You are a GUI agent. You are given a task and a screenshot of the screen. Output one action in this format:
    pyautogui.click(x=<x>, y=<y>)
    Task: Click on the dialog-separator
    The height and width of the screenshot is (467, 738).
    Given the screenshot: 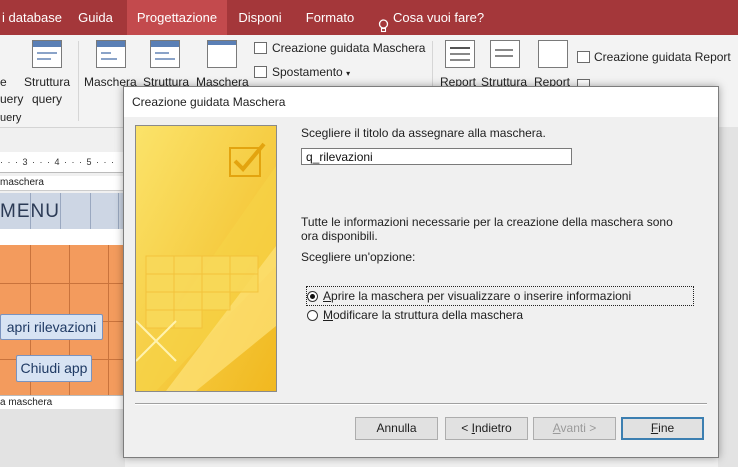 What is the action you would take?
    pyautogui.click(x=421, y=404)
    